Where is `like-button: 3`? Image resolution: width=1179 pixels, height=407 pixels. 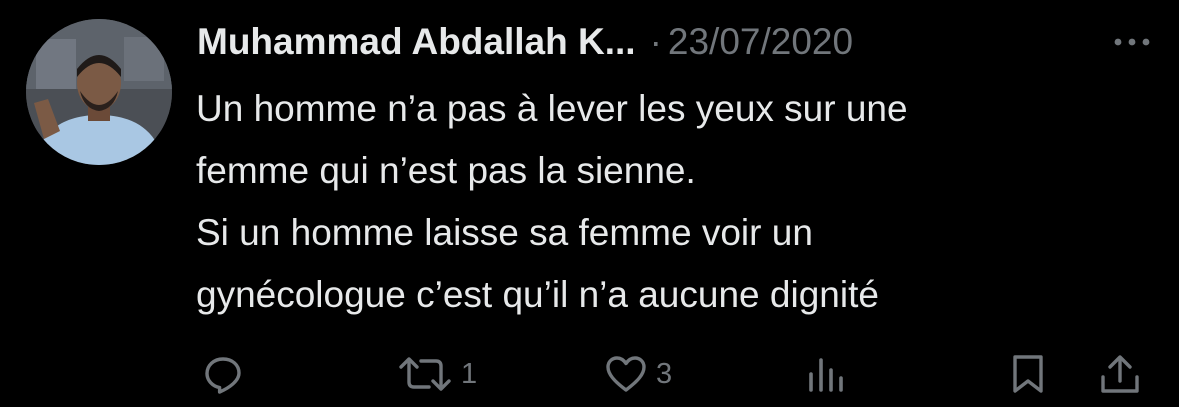 like-button: 3 is located at coordinates (638, 374).